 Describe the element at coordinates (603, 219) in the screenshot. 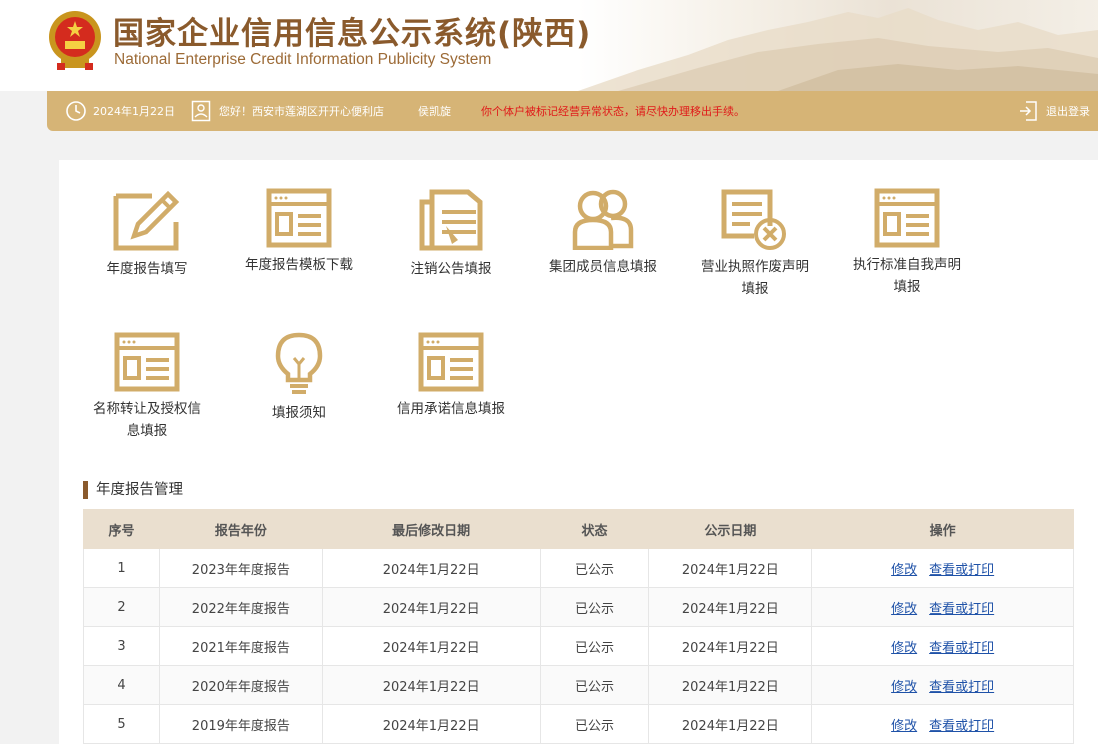

I see `group-members-icon` at that location.